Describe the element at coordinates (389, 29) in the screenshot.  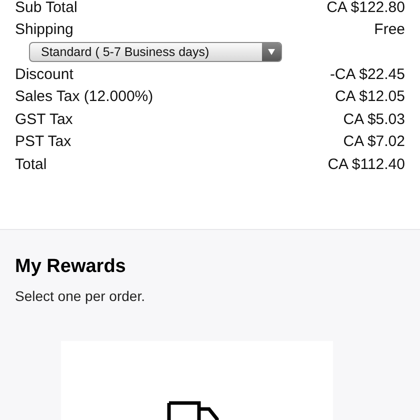
I see `summary-value: Free` at that location.